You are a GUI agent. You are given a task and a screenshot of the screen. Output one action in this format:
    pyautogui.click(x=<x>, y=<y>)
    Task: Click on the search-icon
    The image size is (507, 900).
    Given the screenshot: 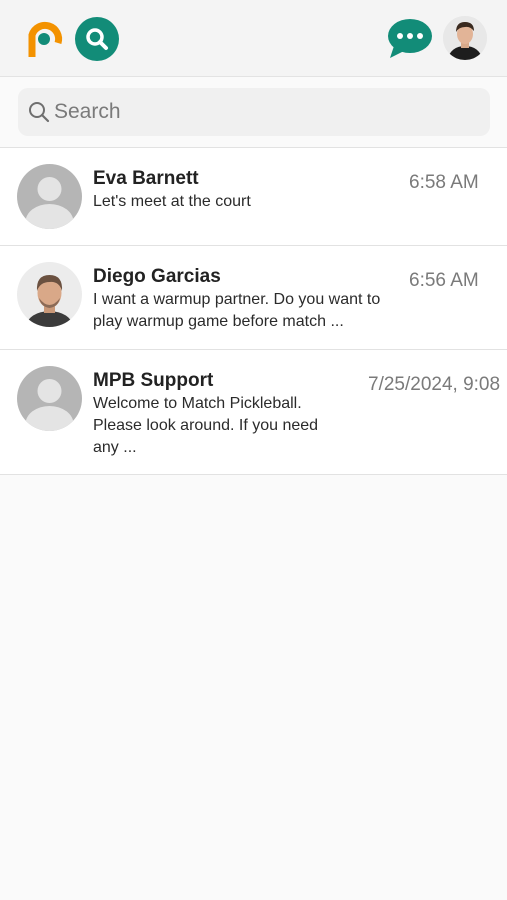 What is the action you would take?
    pyautogui.click(x=97, y=39)
    